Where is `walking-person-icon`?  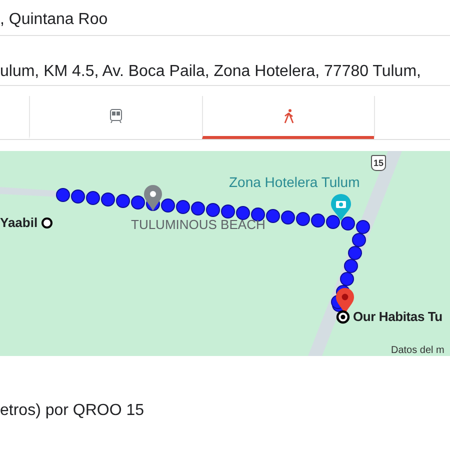 walking-person-icon is located at coordinates (289, 116).